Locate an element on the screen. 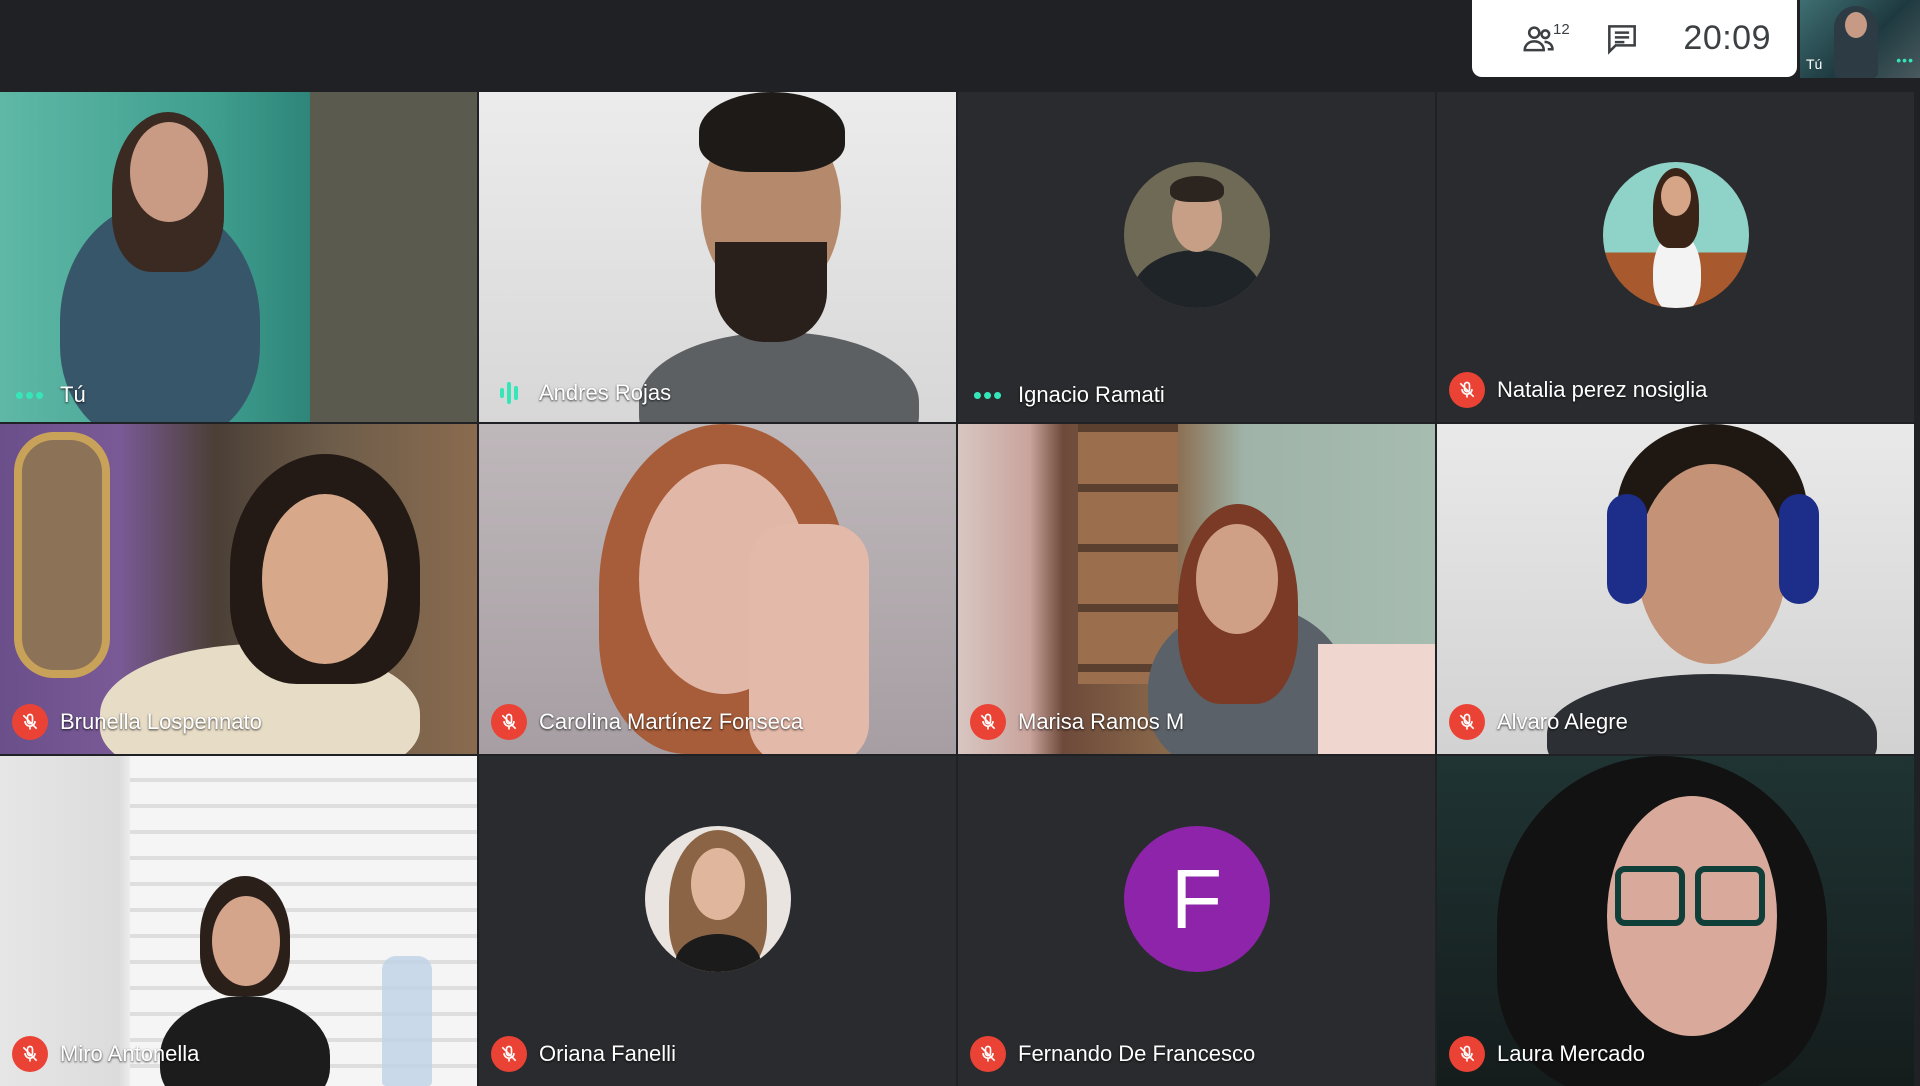 Image resolution: width=1920 pixels, height=1086 pixels. participants-button: 12 is located at coordinates (1539, 39).